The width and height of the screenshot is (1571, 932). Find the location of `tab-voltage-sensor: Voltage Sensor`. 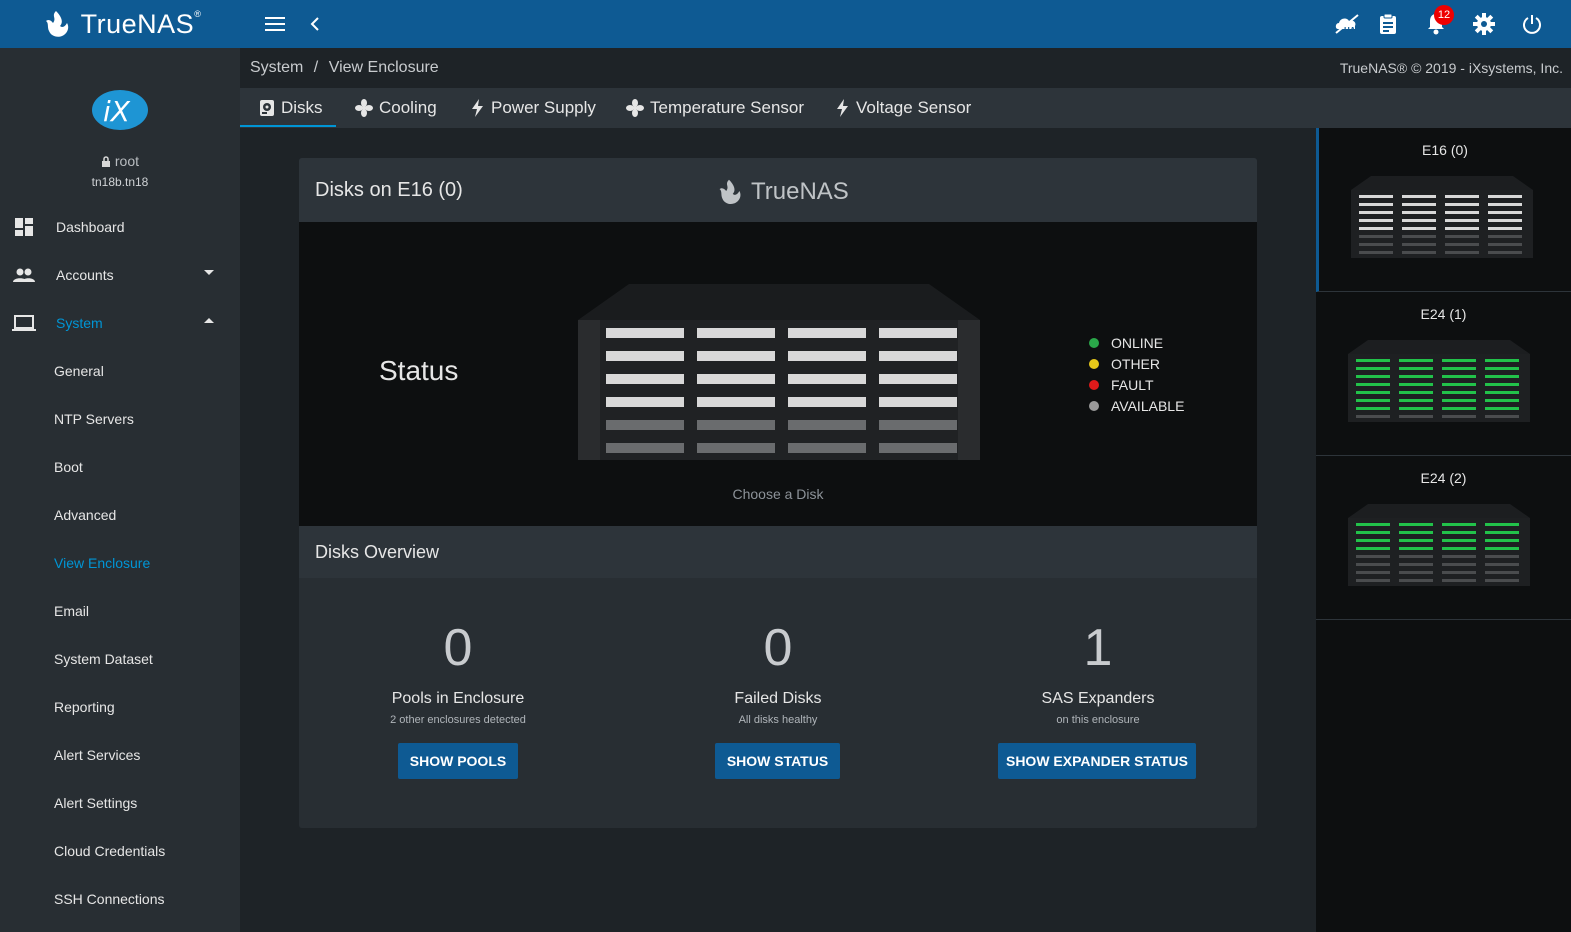

tab-voltage-sensor: Voltage Sensor is located at coordinates (903, 108).